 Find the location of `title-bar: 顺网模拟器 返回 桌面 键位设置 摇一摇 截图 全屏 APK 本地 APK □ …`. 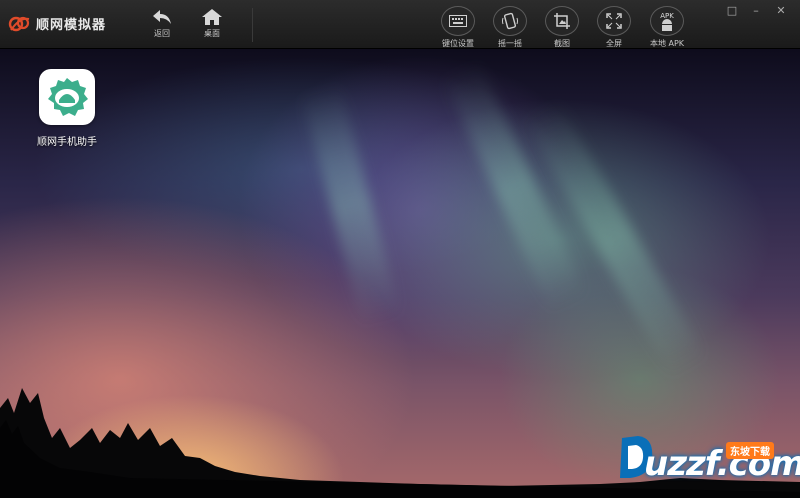

title-bar: 顺网模拟器 返回 桌面 键位设置 摇一摇 截图 全屏 APK 本地 APK □ … is located at coordinates (400, 24).